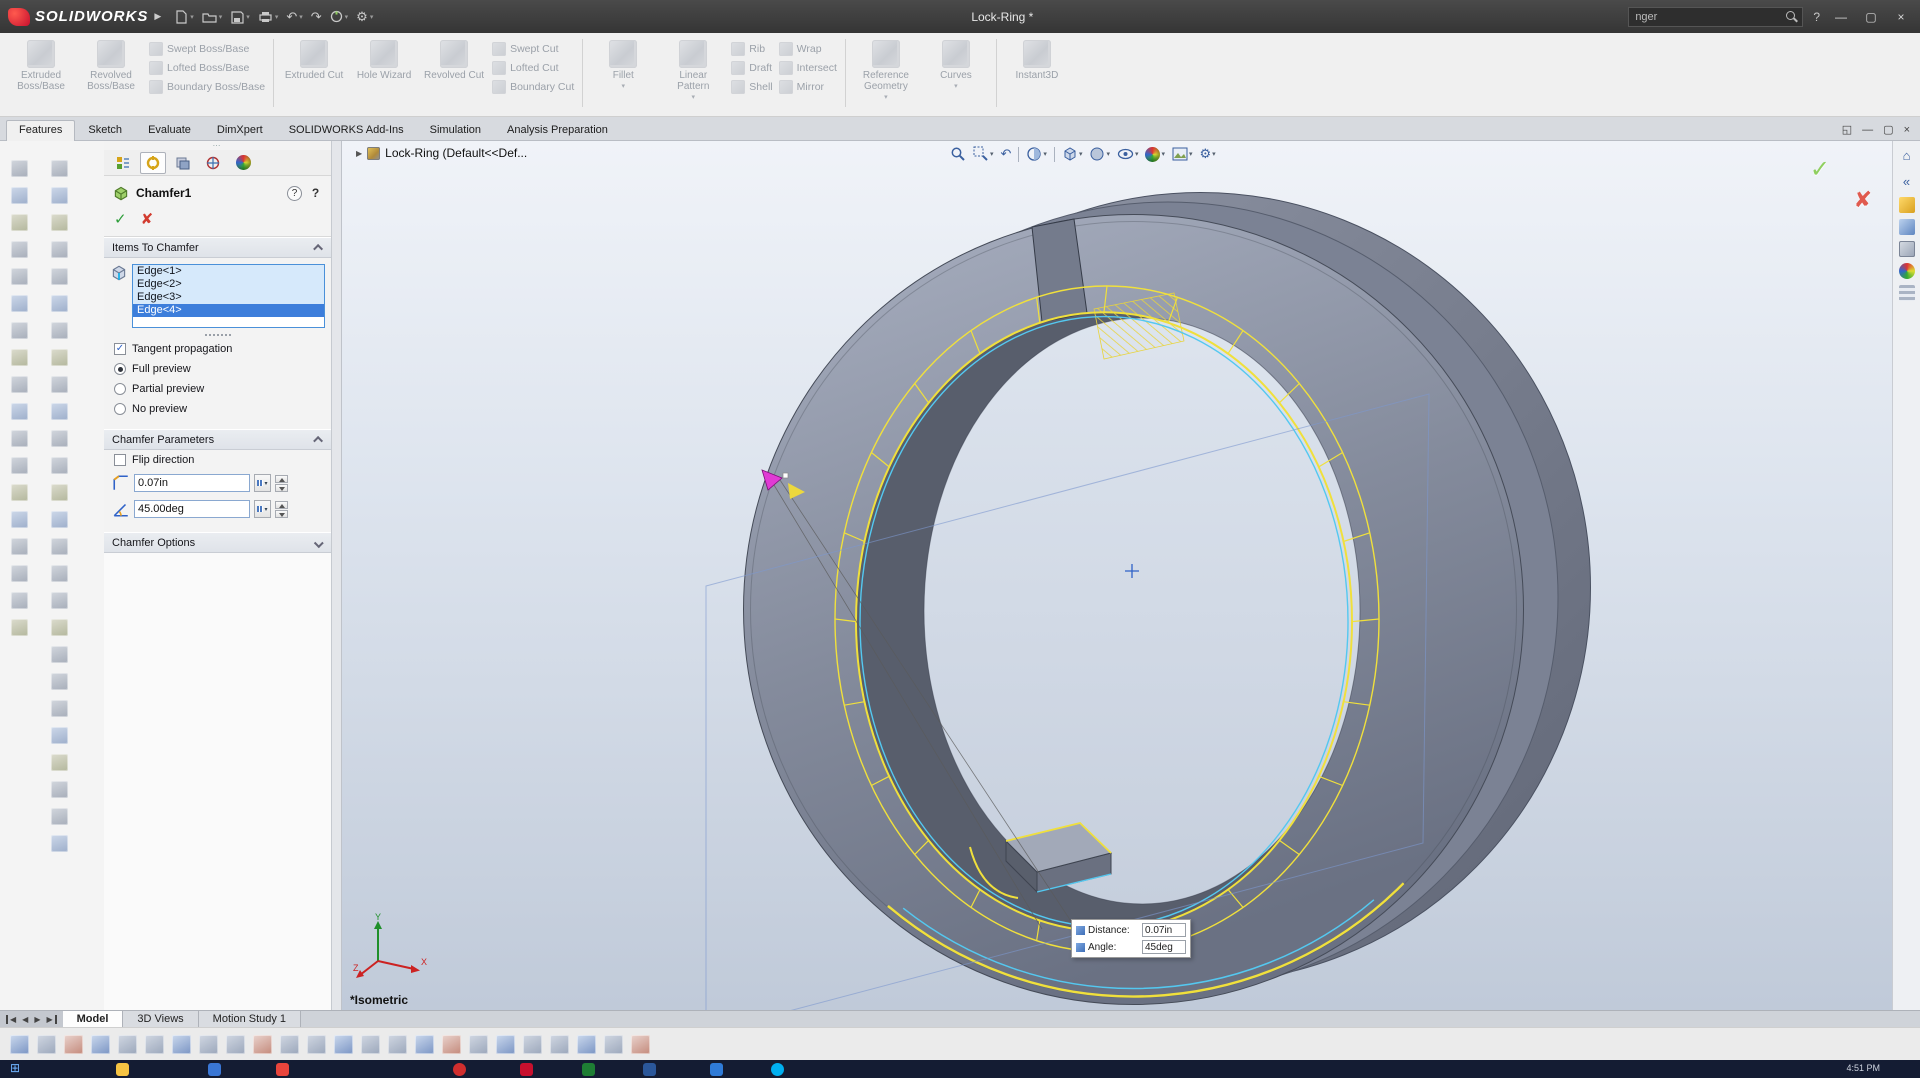 The image size is (1920, 1078). Describe the element at coordinates (105, 130) in the screenshot. I see `tab-sketch: Sketch` at that location.